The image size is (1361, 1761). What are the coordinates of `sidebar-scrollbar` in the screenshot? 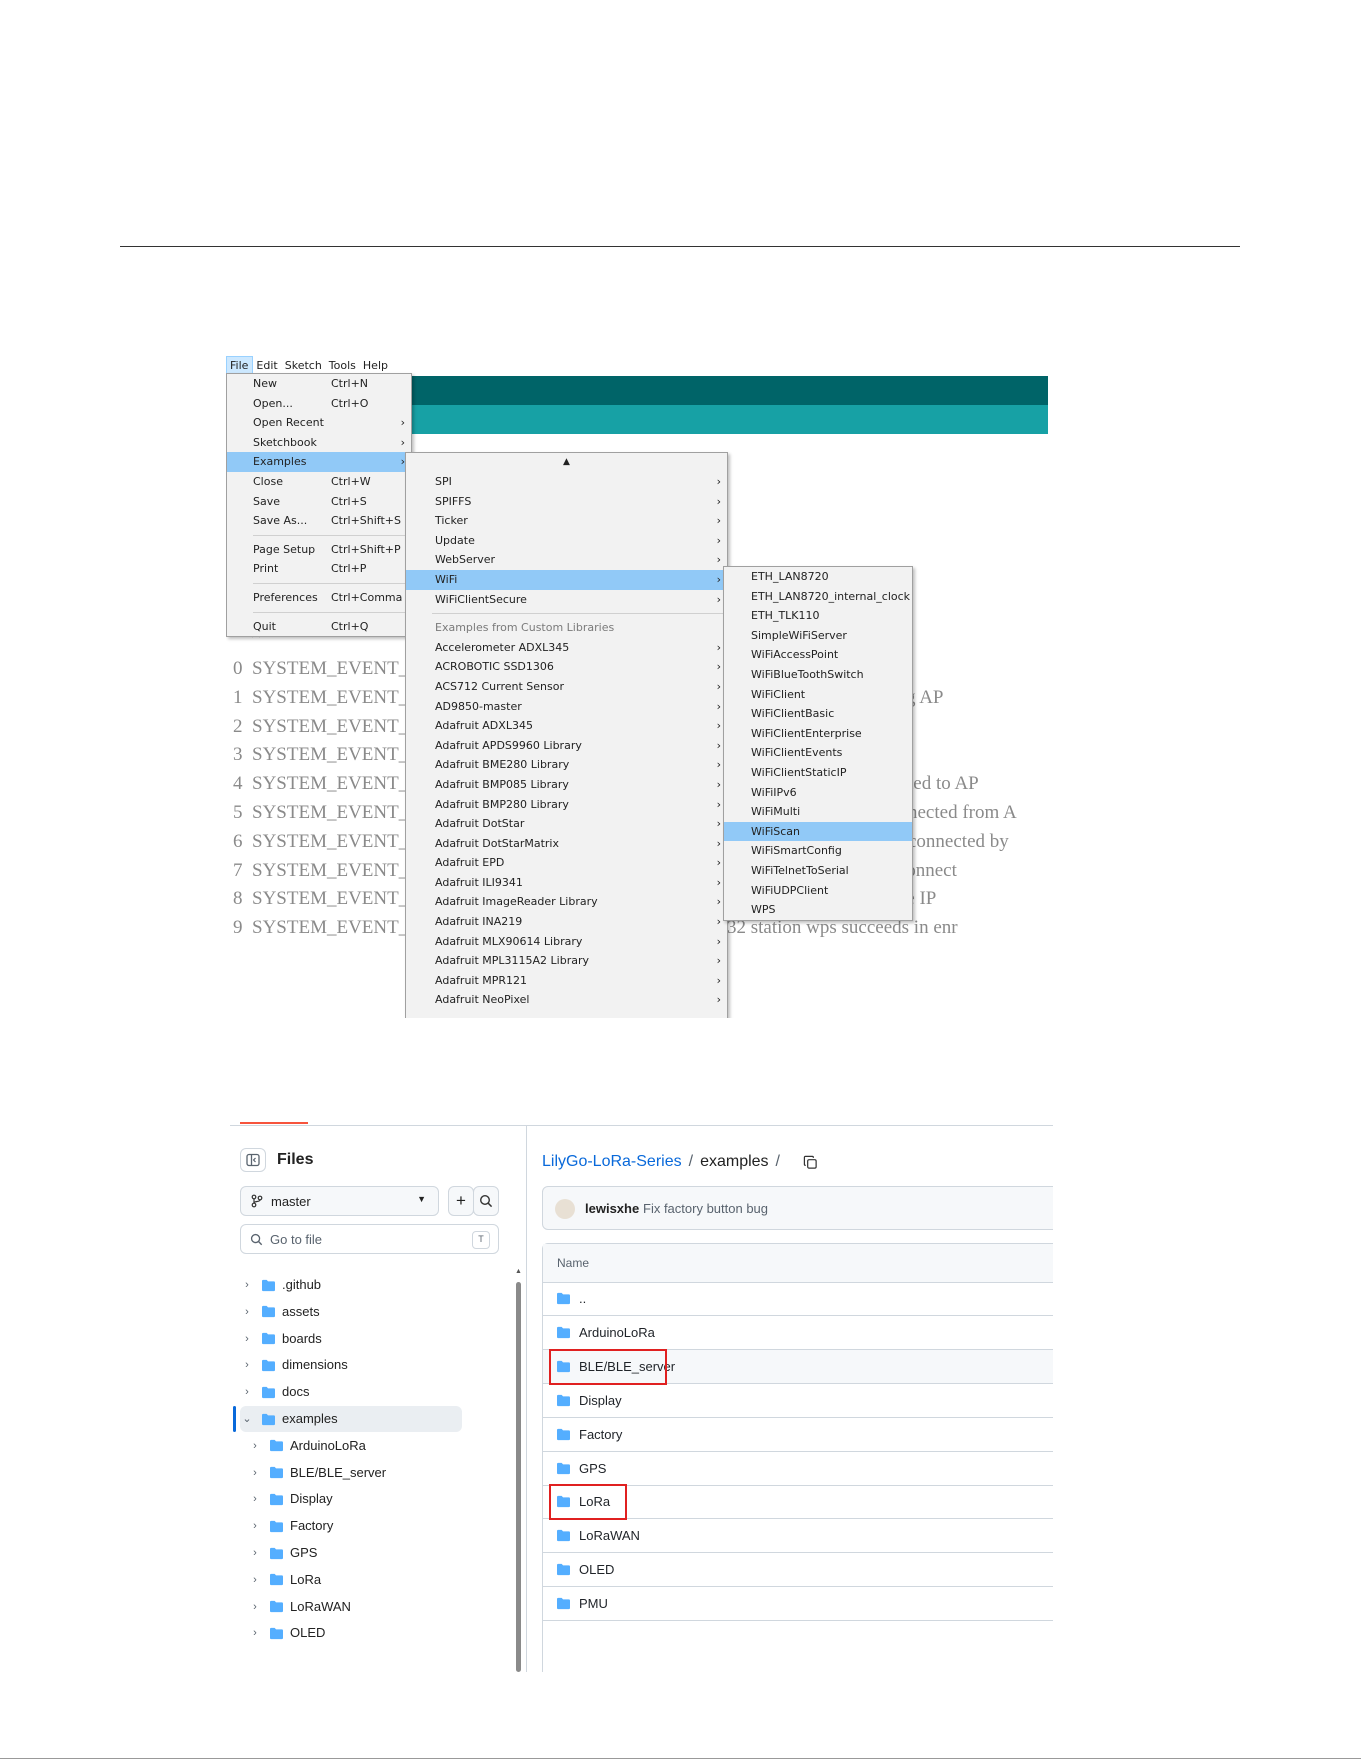 It's located at (518, 1477).